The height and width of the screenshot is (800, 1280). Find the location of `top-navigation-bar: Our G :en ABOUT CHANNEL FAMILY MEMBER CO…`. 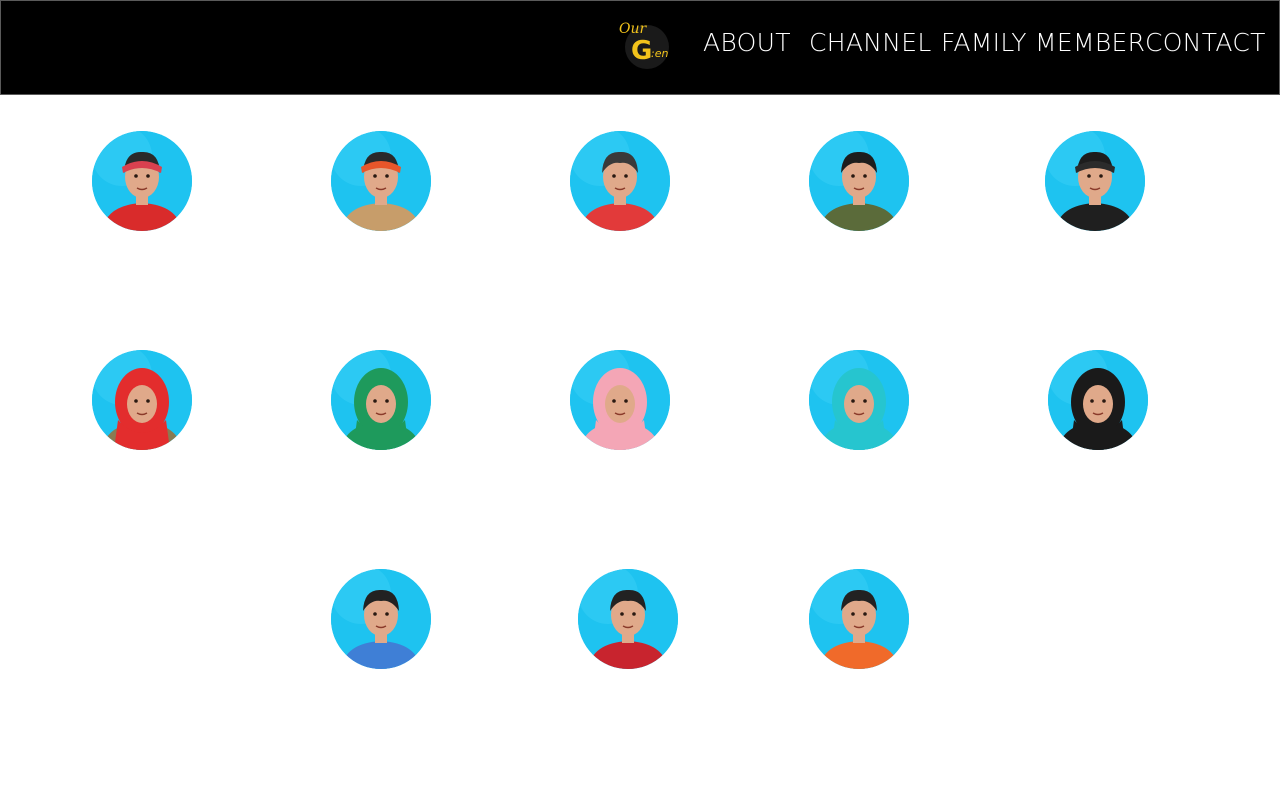

top-navigation-bar: Our G :en ABOUT CHANNEL FAMILY MEMBER CO… is located at coordinates (640, 47).